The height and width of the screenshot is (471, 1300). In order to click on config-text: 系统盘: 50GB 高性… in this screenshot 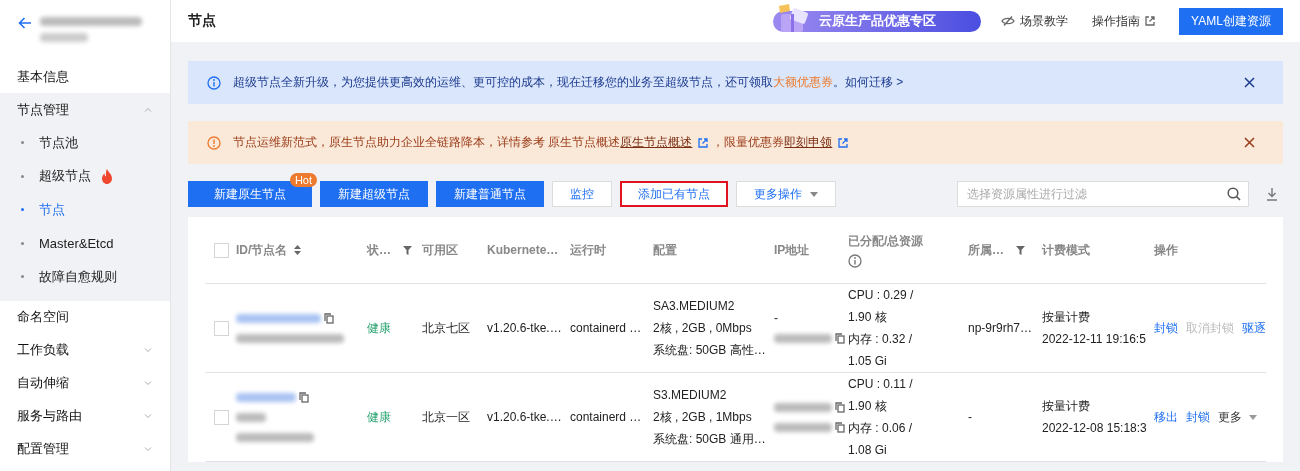, I will do `click(710, 350)`.